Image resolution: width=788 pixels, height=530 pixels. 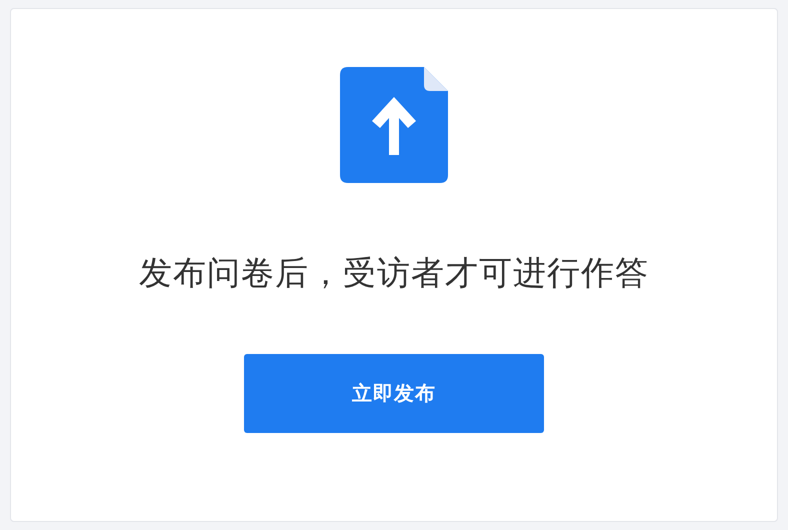 What do you see at coordinates (394, 125) in the screenshot?
I see `file-upload-icon` at bounding box center [394, 125].